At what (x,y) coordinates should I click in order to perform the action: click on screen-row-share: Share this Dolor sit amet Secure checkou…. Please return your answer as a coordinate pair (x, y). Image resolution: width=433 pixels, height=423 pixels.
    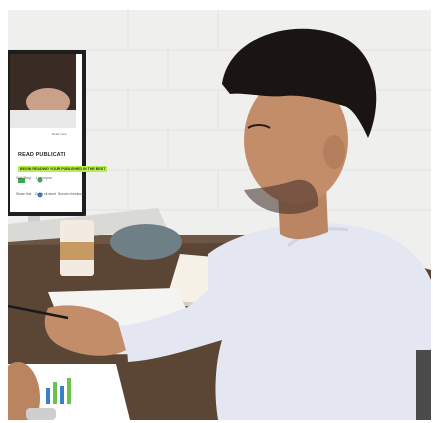
    Looking at the image, I should click on (49, 194).